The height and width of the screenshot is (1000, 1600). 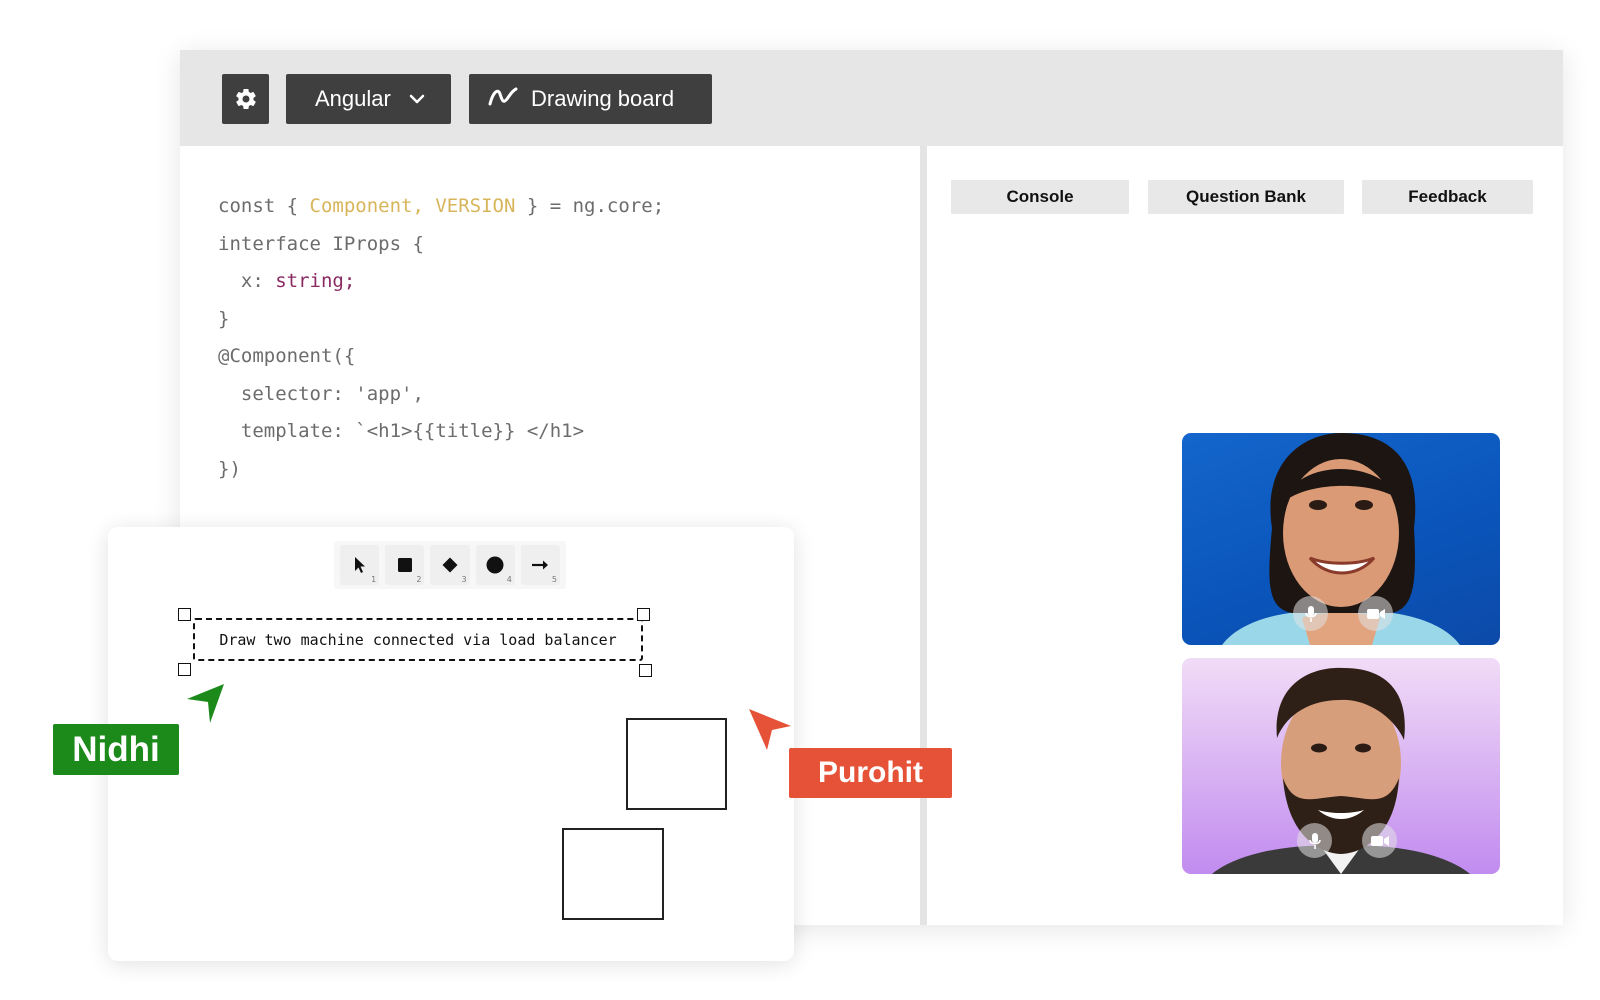 I want to click on tool-select: 1, so click(x=360, y=565).